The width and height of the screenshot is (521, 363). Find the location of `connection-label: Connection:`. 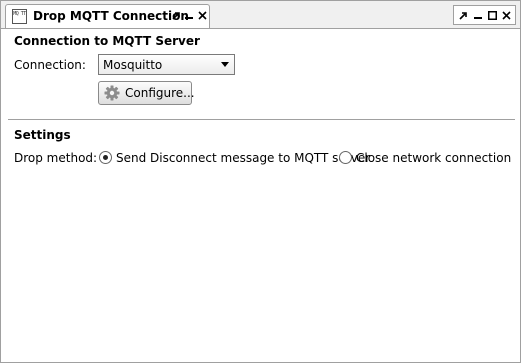

connection-label: Connection: is located at coordinates (50, 65).